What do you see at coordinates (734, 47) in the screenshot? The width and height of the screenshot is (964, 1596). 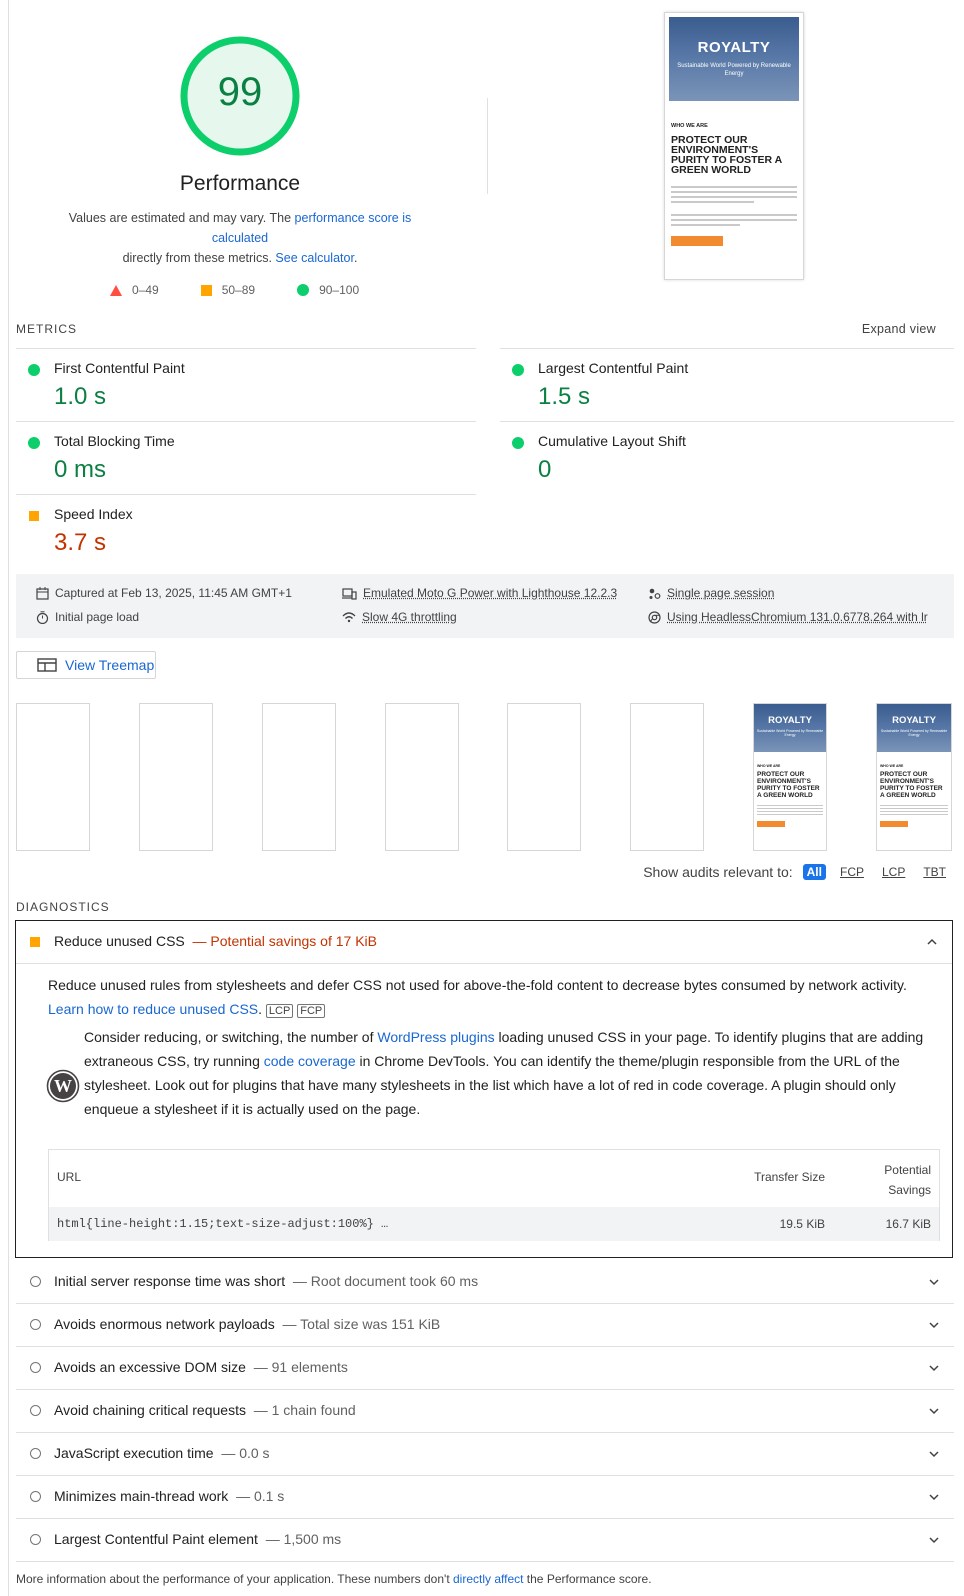 I see `screenshot-title: ROYALTY` at bounding box center [734, 47].